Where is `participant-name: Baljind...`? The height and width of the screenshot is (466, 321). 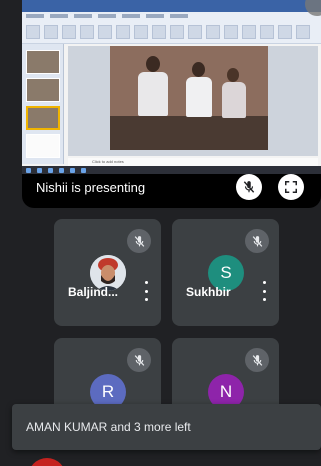
participant-name: Baljind... is located at coordinates (93, 292).